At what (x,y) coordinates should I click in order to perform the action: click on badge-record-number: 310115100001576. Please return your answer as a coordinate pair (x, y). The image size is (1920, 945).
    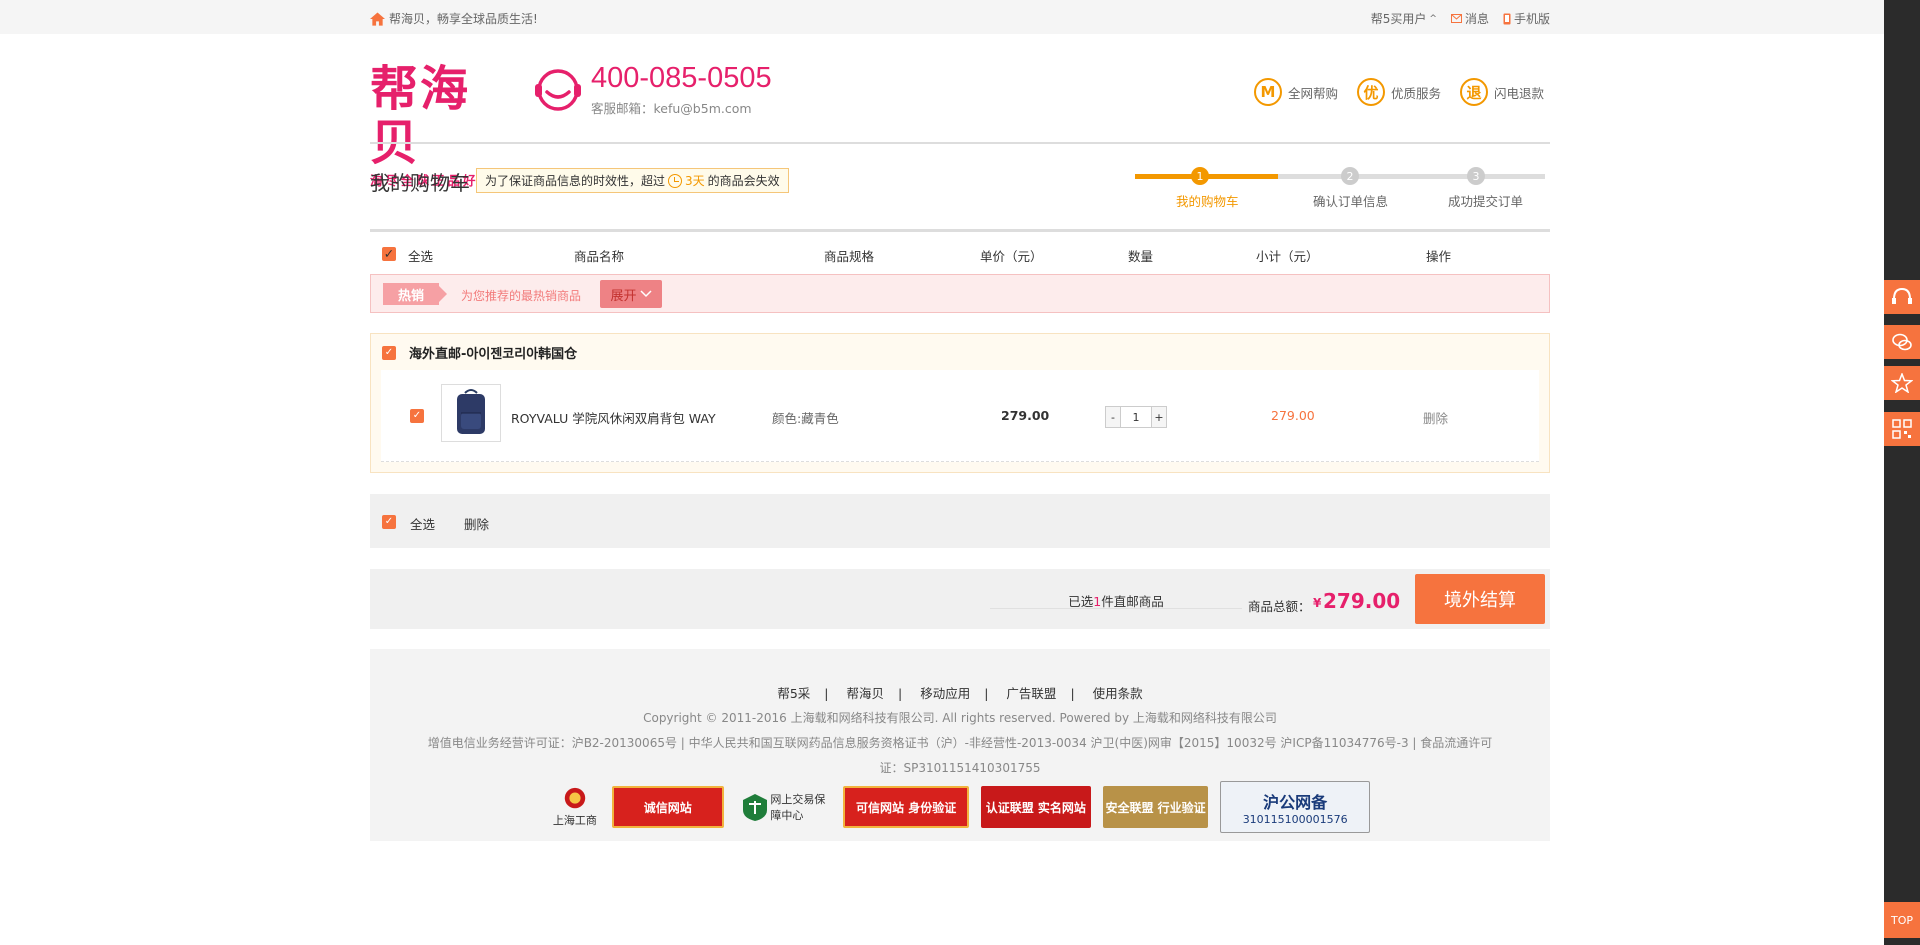
    Looking at the image, I should click on (1295, 819).